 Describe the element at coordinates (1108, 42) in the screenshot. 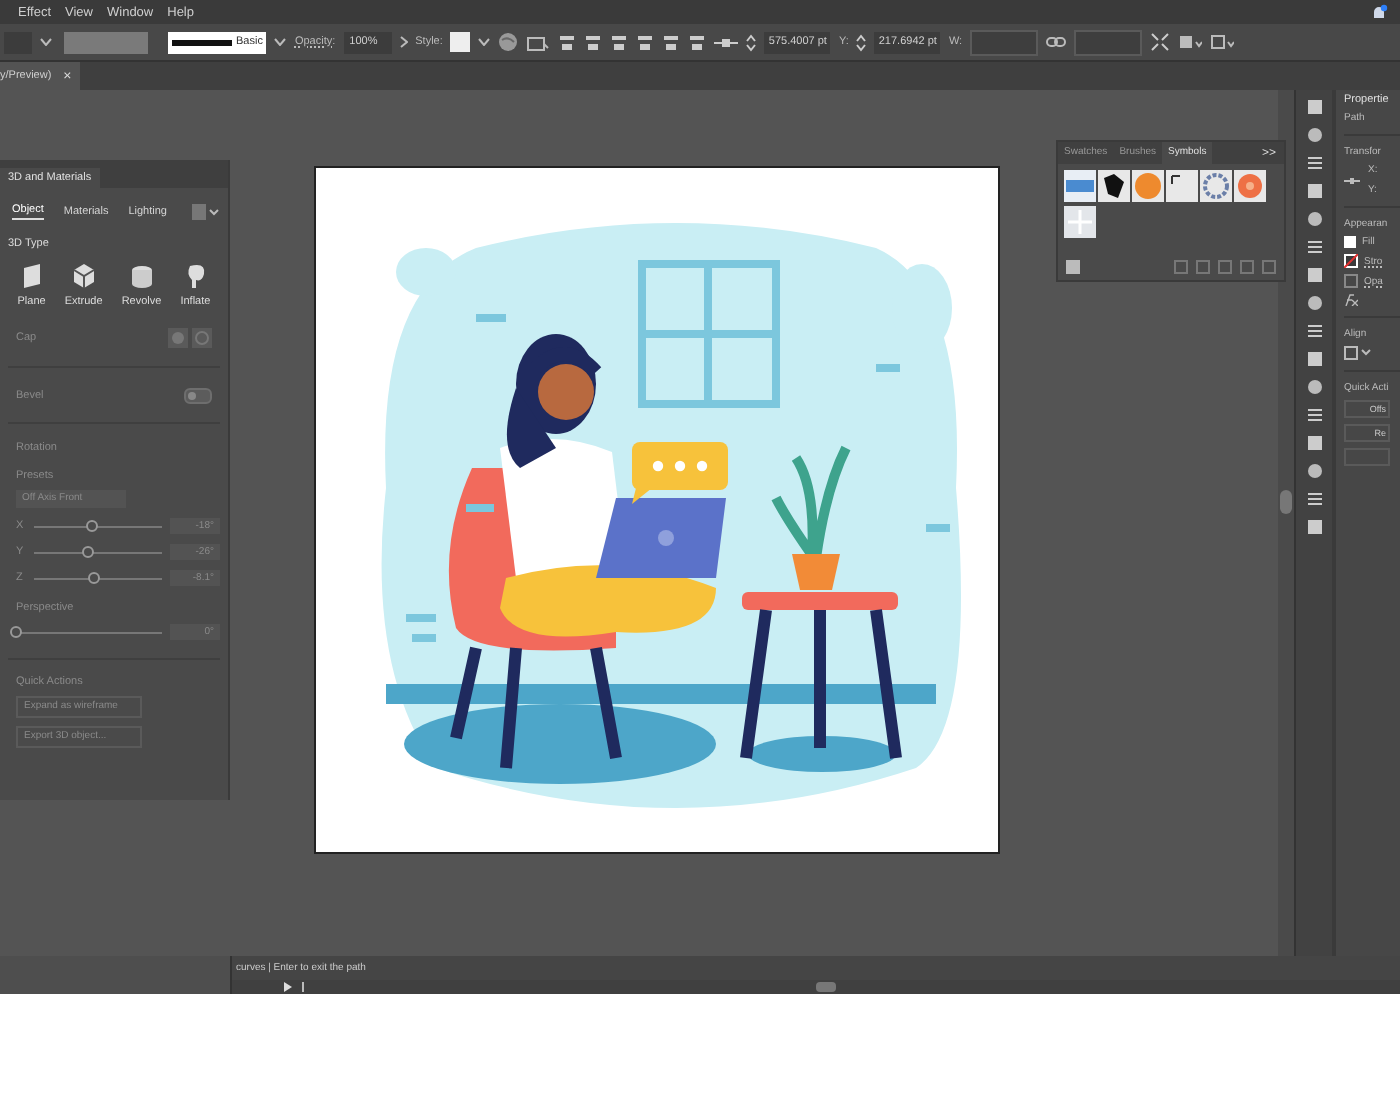

I see `height-field` at that location.